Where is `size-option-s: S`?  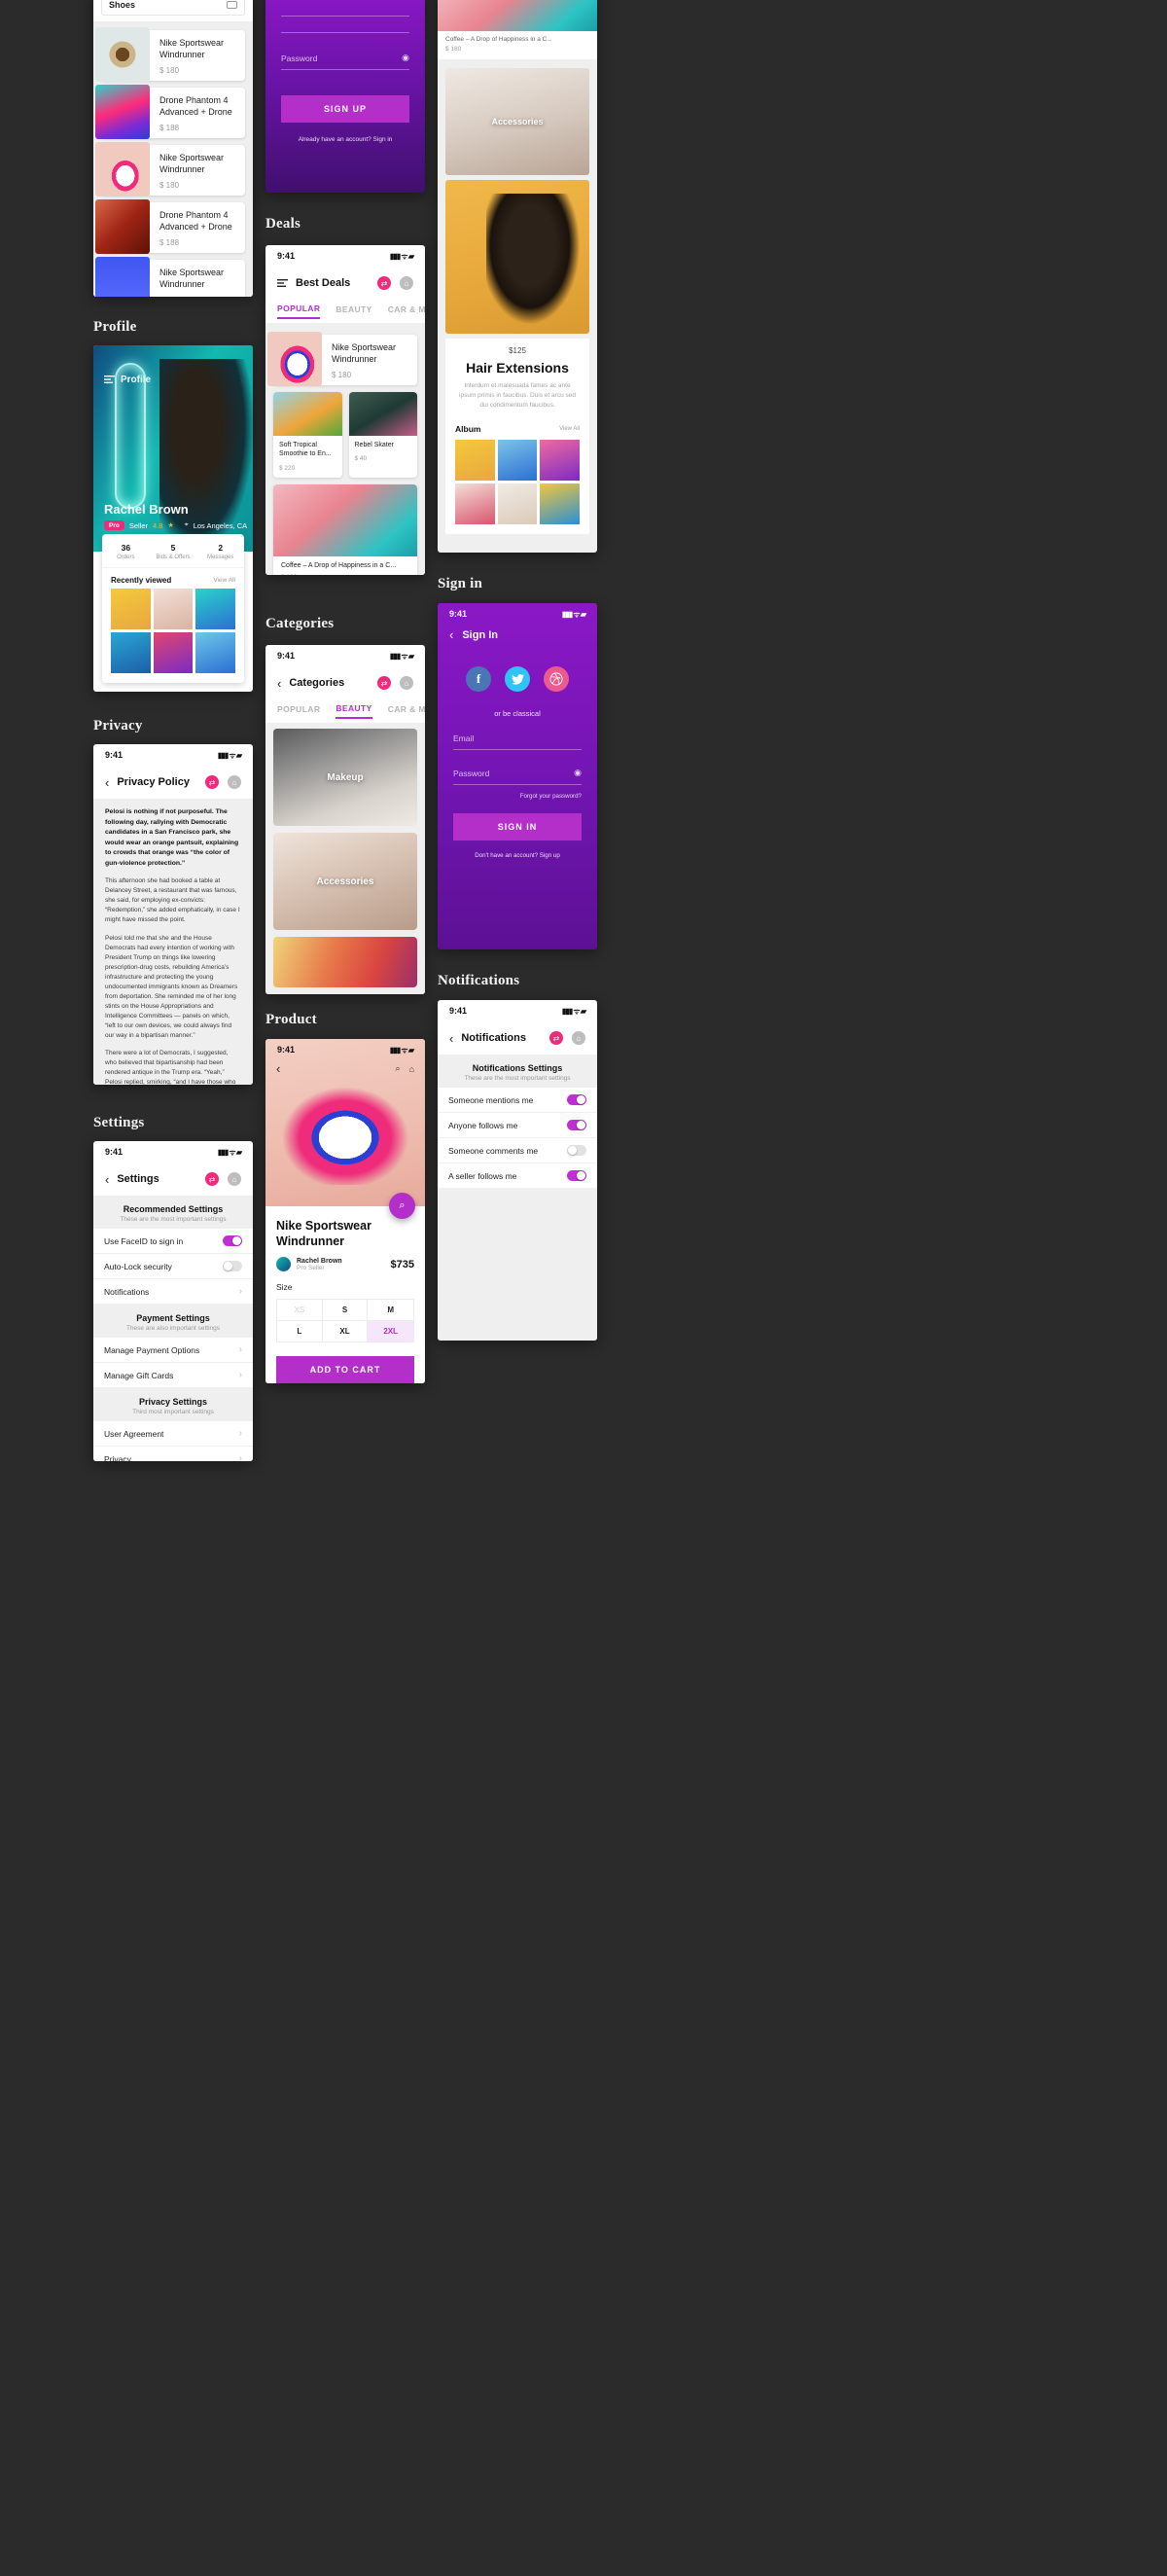 size-option-s: S is located at coordinates (345, 1311).